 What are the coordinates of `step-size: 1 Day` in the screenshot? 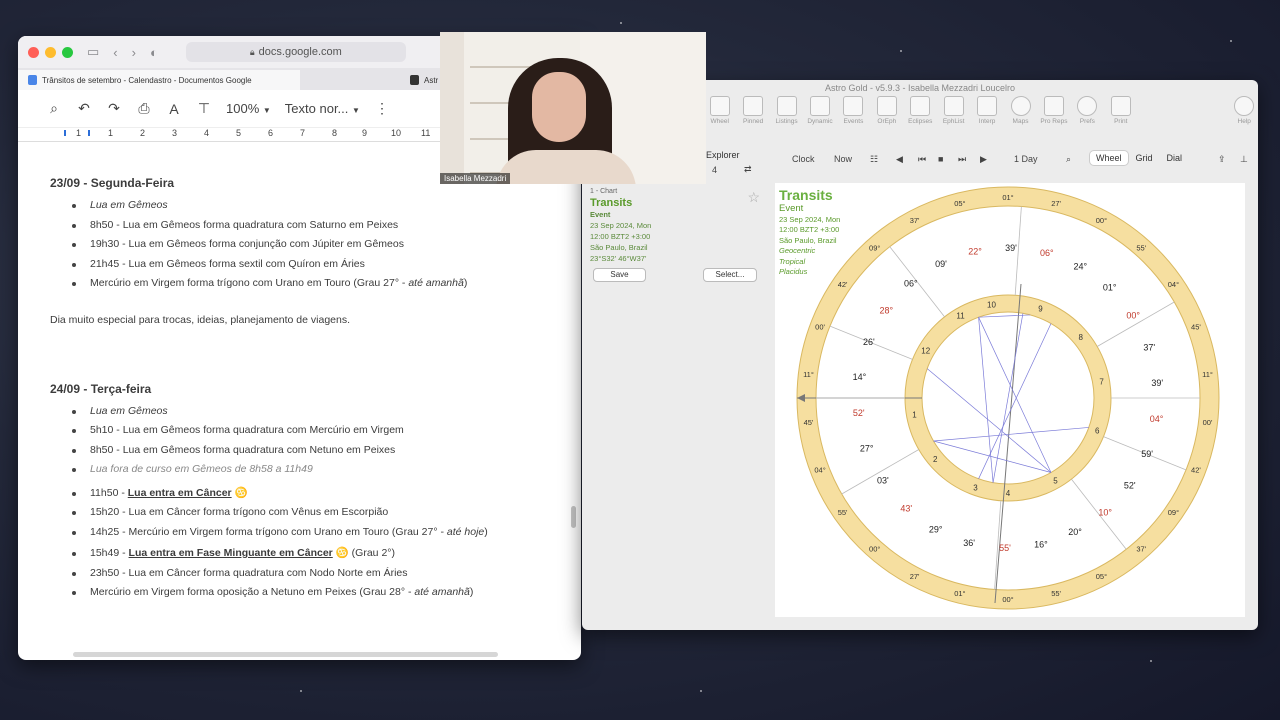 It's located at (1026, 159).